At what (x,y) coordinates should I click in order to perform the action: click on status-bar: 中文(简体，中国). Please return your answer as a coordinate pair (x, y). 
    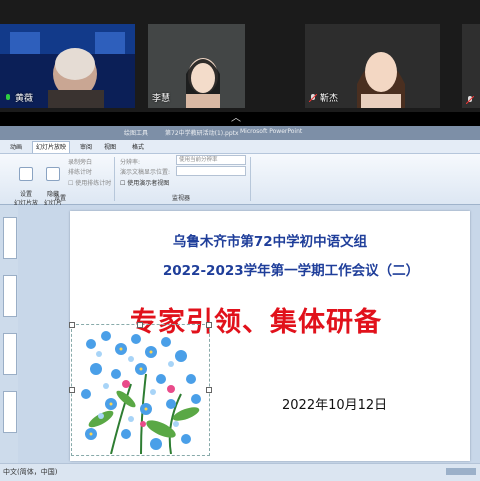
    Looking at the image, I should click on (240, 472).